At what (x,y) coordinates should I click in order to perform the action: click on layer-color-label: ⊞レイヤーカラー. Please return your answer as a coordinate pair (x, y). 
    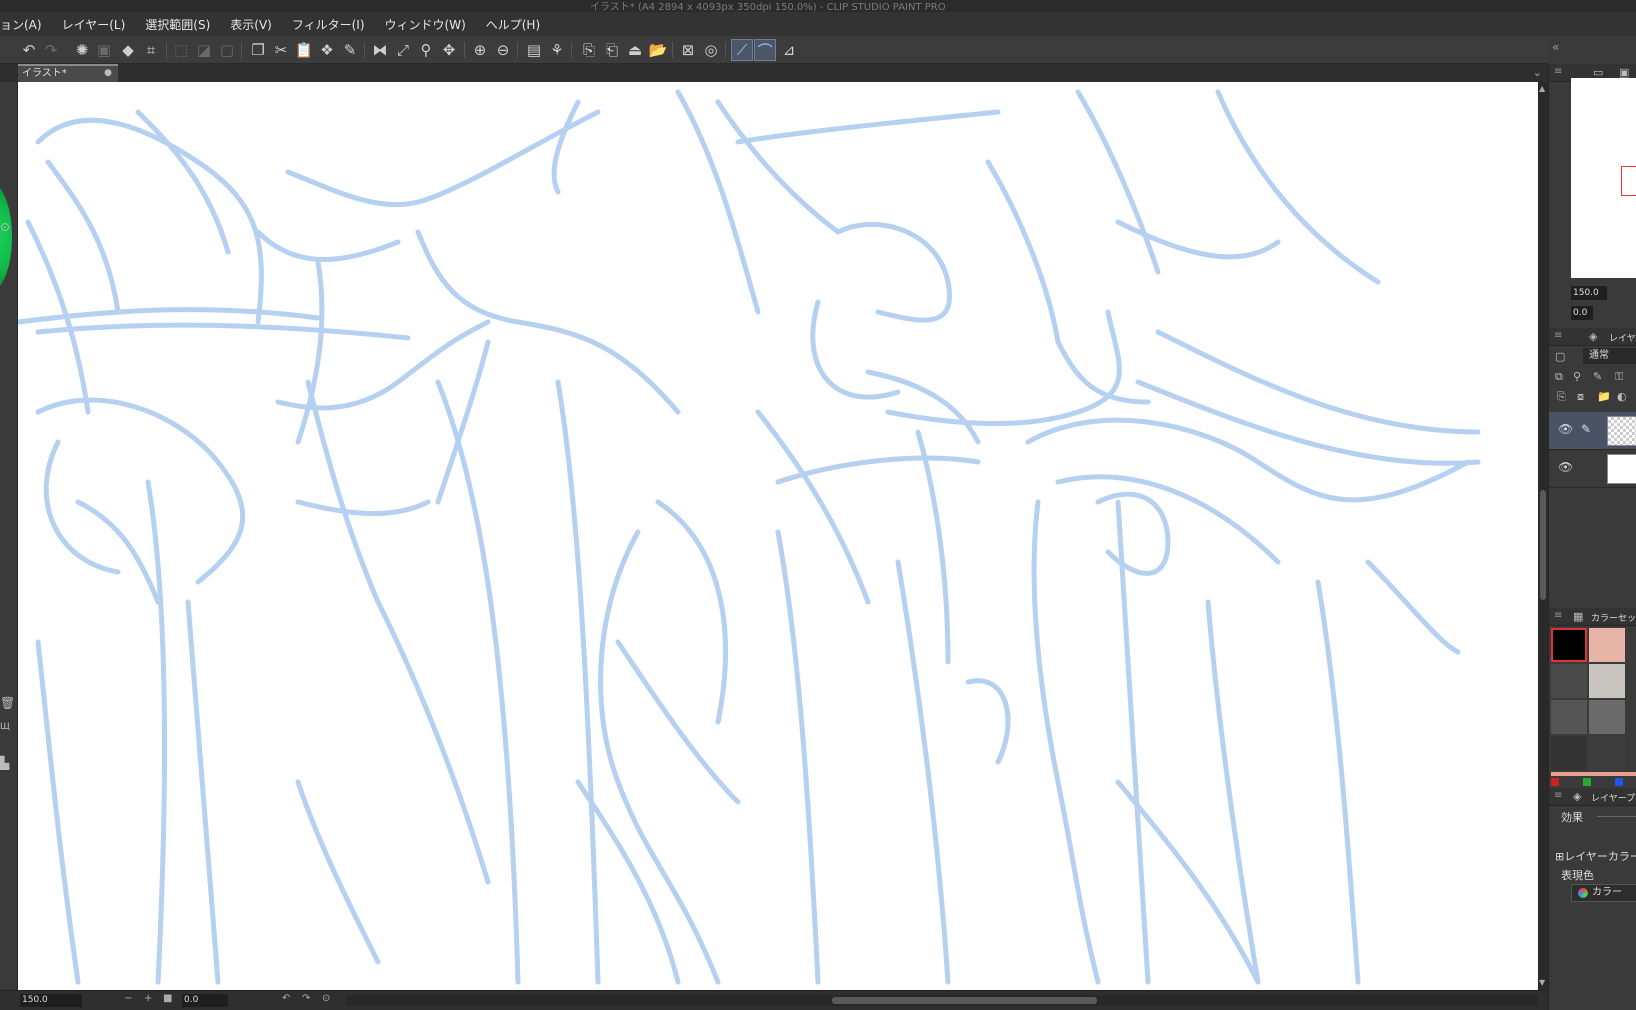
    Looking at the image, I should click on (1595, 856).